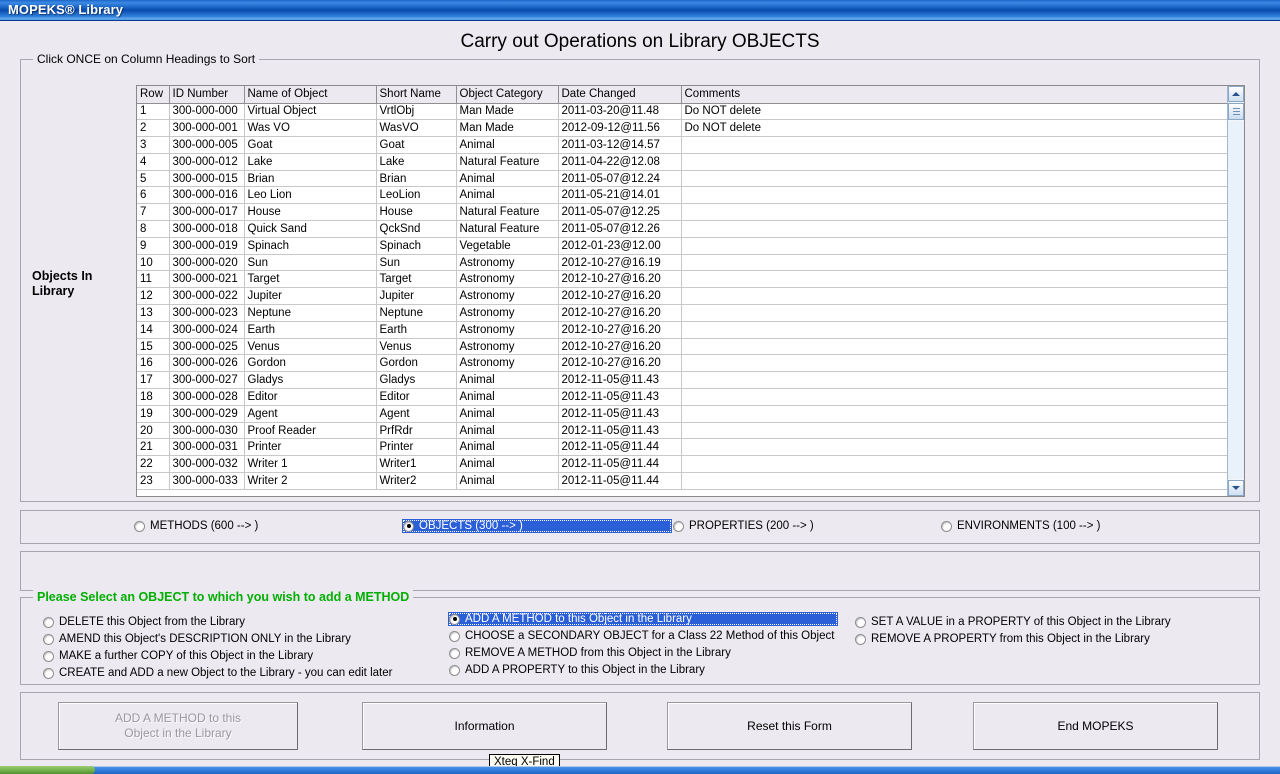 The height and width of the screenshot is (774, 1280). What do you see at coordinates (153, 112) in the screenshot?
I see `table-cell: 1` at bounding box center [153, 112].